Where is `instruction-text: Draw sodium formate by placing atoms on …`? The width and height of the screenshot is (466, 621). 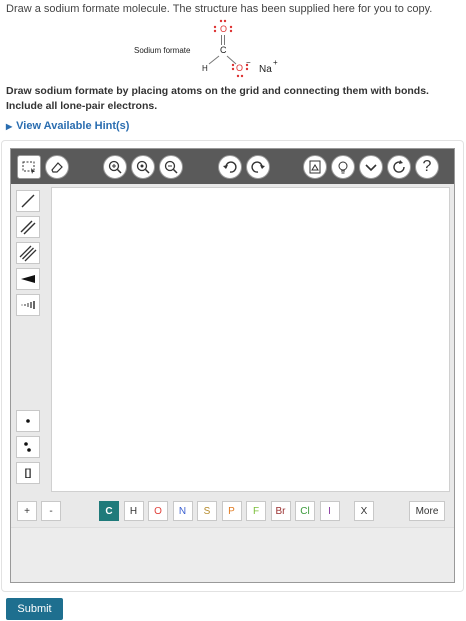
instruction-text: Draw sodium formate by placing atoms on … is located at coordinates (217, 98).